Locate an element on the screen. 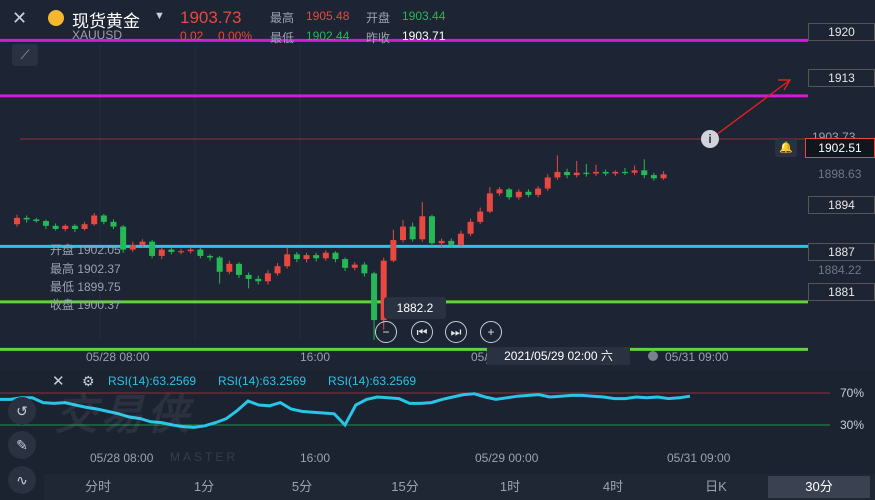  time-label: 16:00 is located at coordinates (315, 357).